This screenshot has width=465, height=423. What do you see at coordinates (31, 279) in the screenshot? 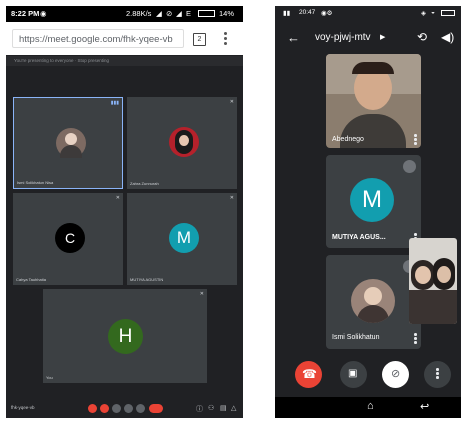
I see `participant-name: Cahya Tauhhatia` at bounding box center [31, 279].